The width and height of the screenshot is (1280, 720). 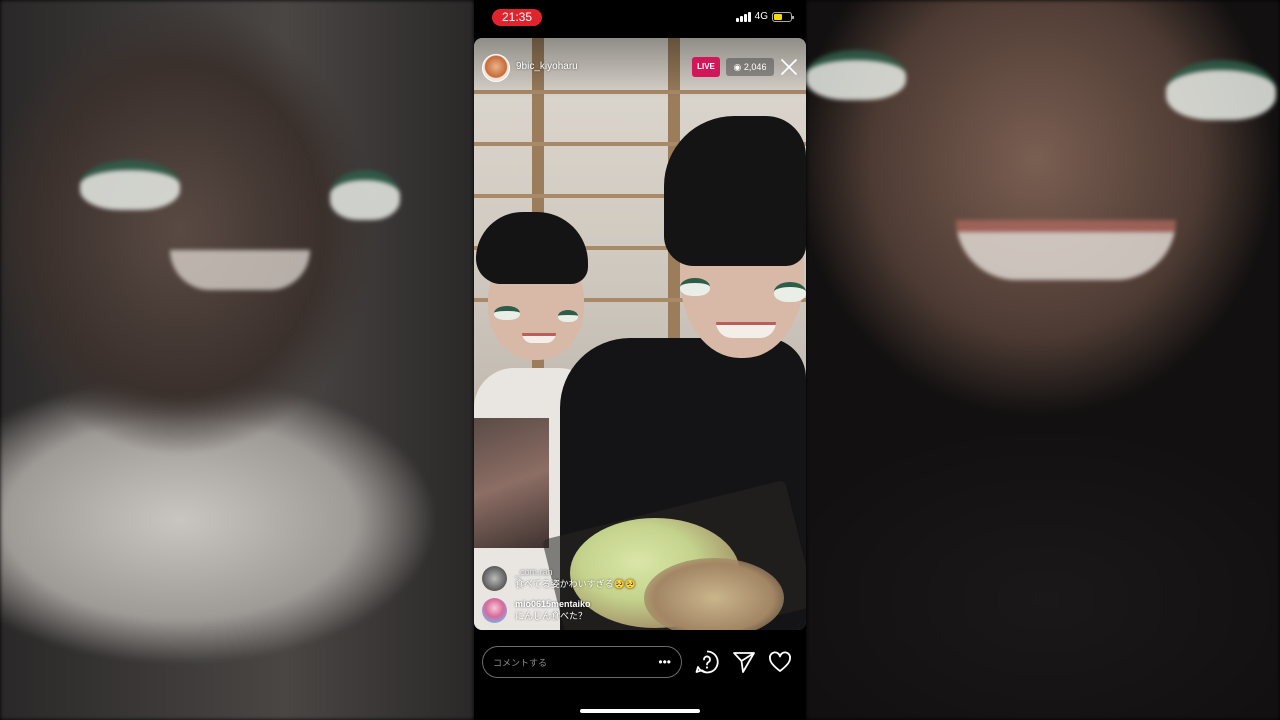 I want to click on network-type: 4G, so click(x=761, y=16).